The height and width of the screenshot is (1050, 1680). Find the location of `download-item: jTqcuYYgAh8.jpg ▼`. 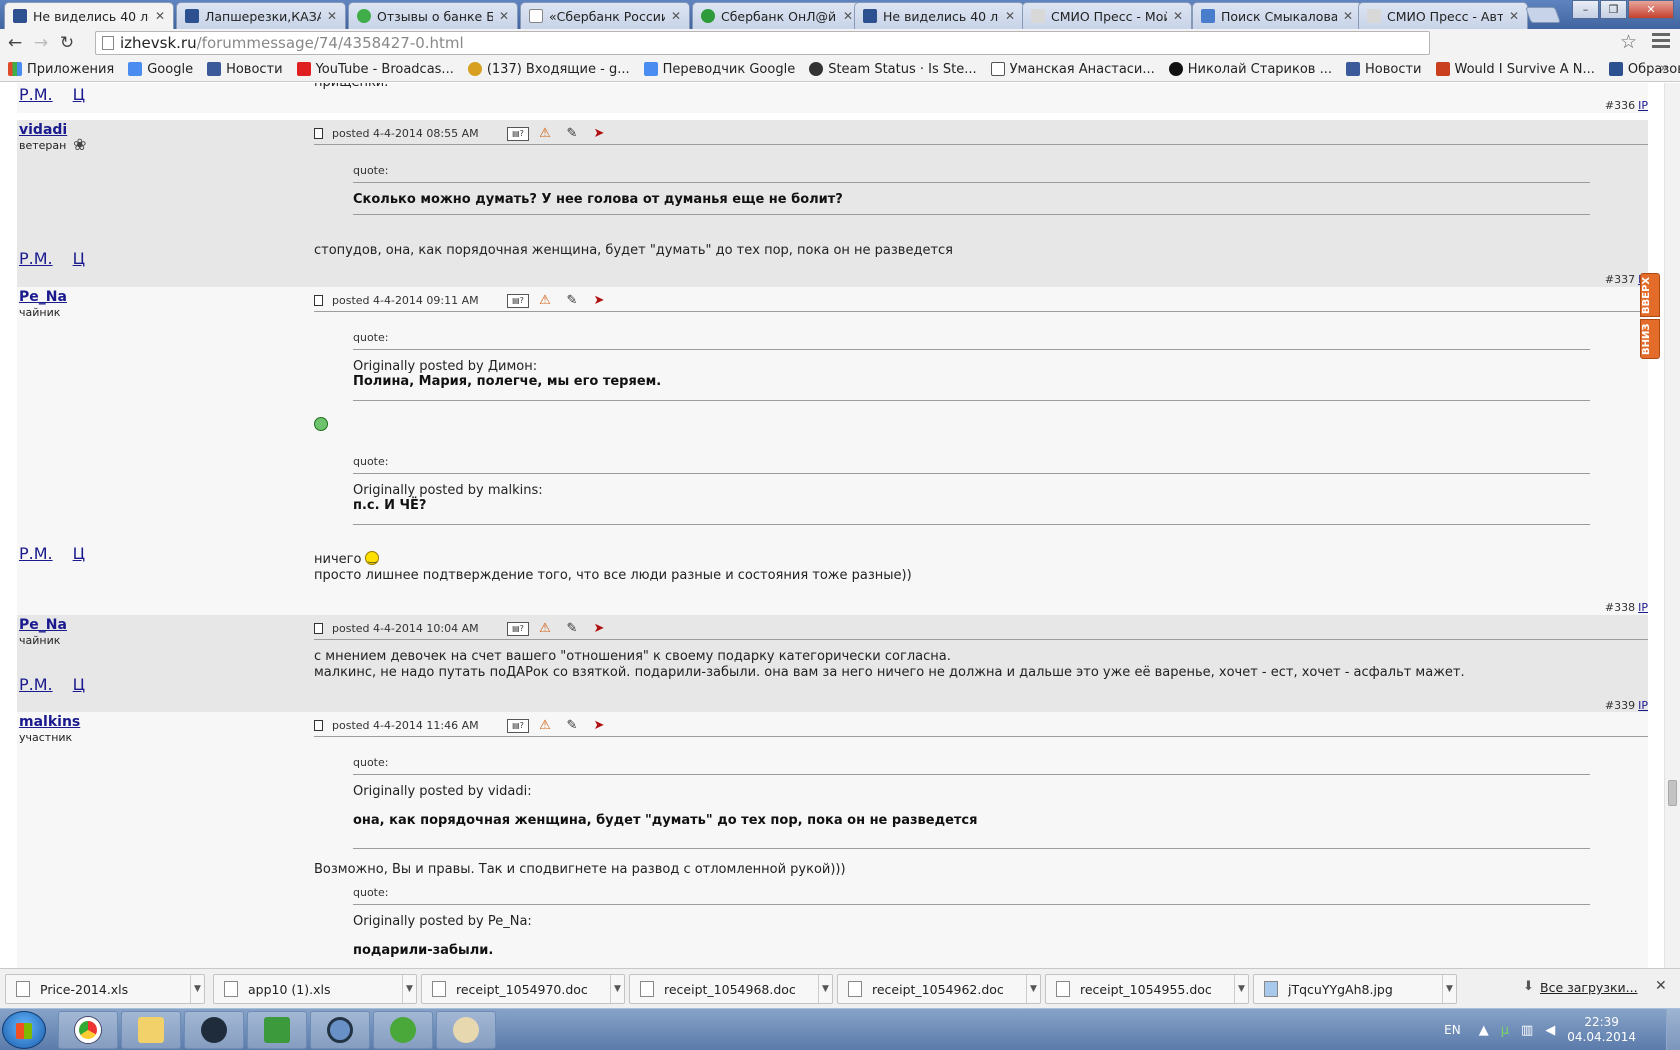

download-item: jTqcuYYgAh8.jpg ▼ is located at coordinates (1355, 989).